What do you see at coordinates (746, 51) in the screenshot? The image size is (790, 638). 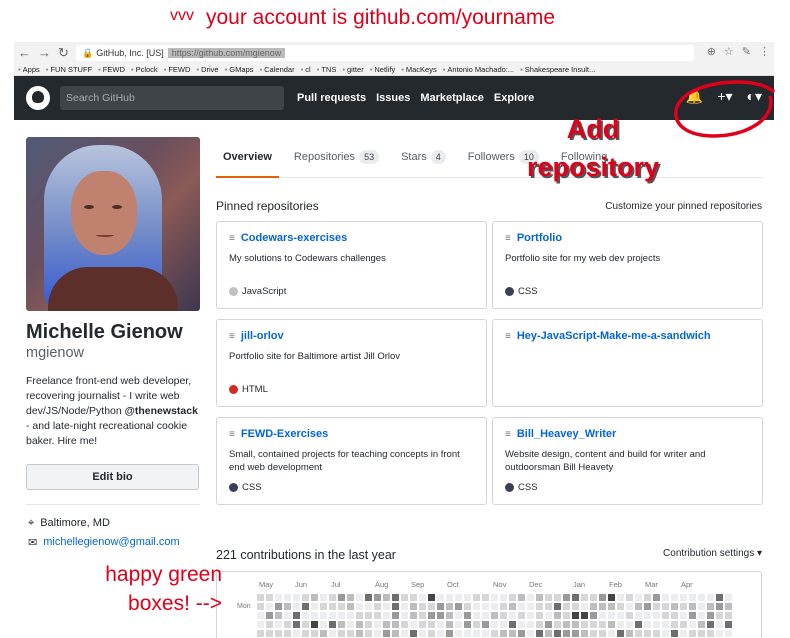 I see `extension-icon: ✎` at bounding box center [746, 51].